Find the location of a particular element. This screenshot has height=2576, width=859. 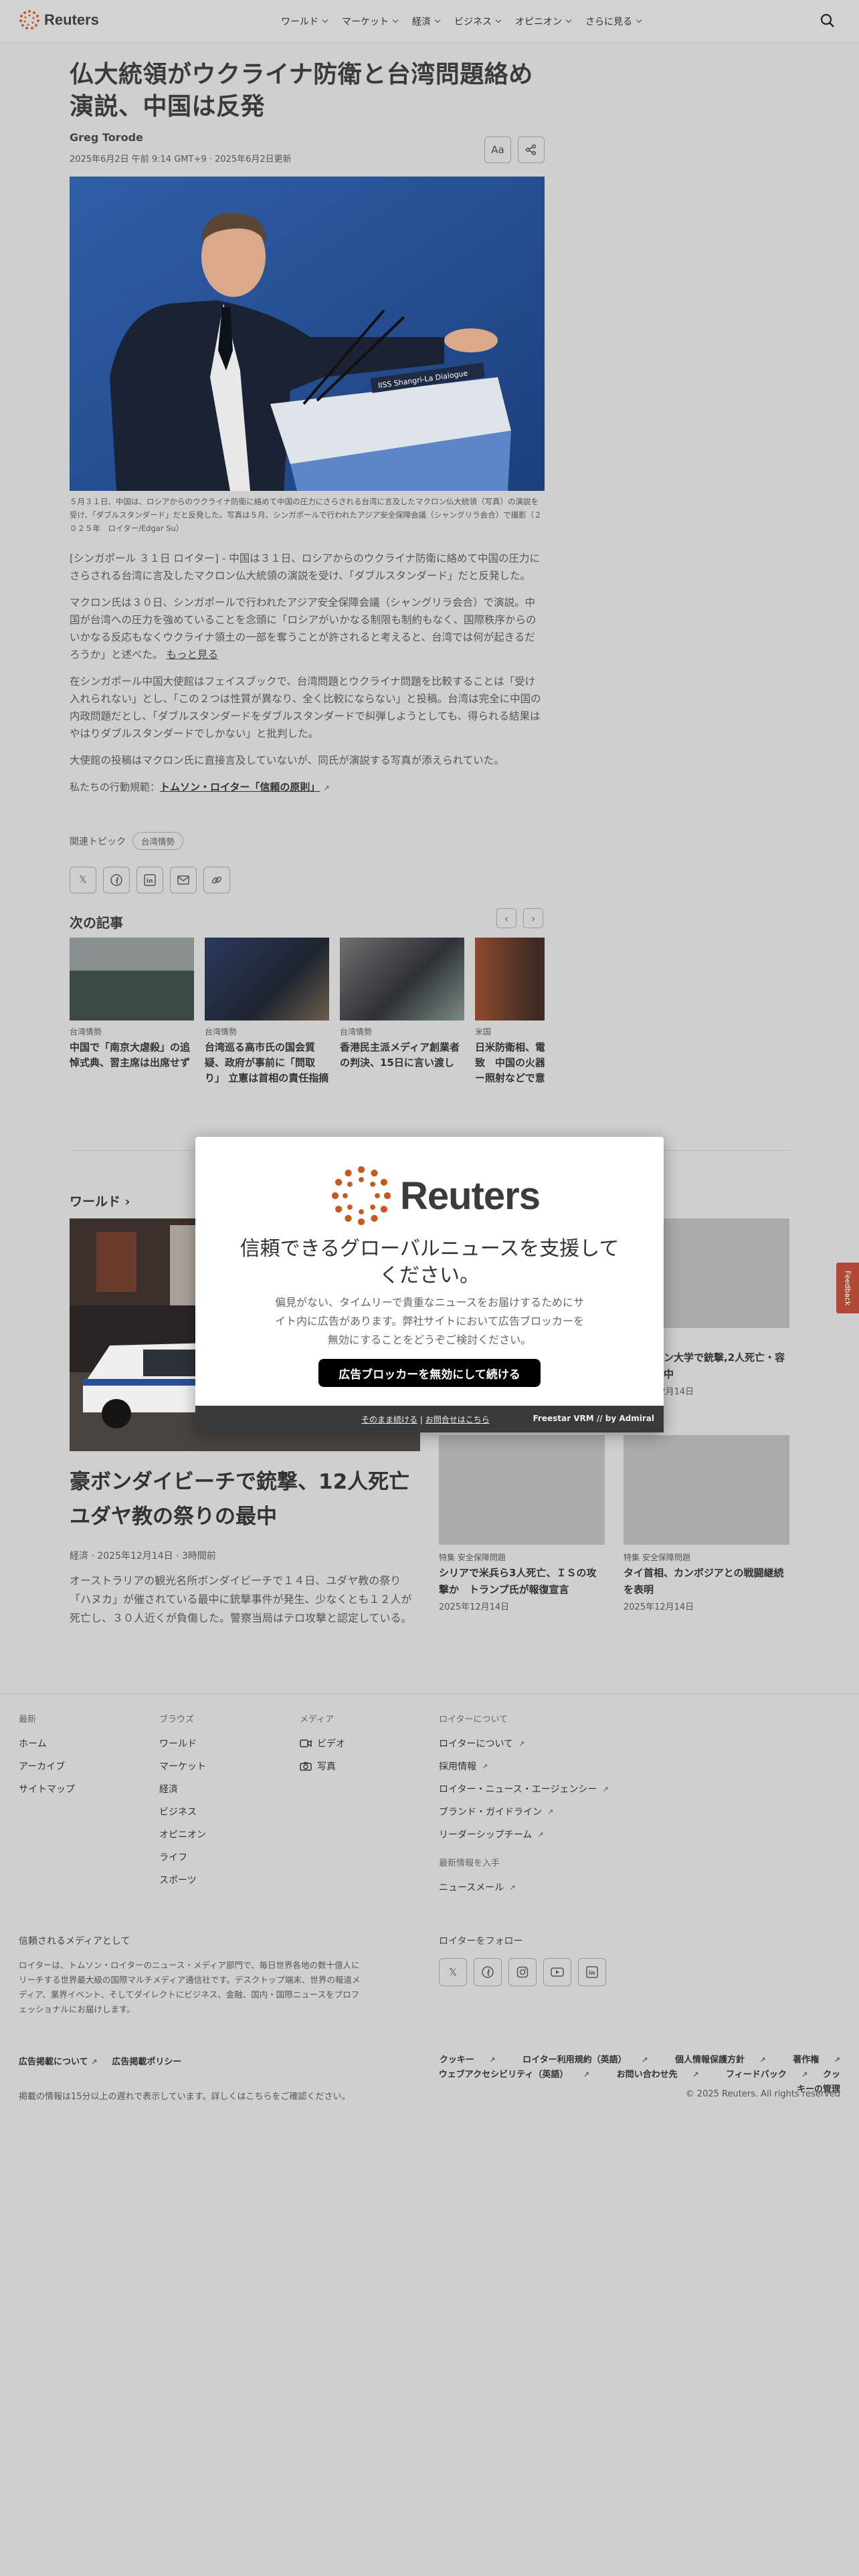

follow-heading: ロイターをフォロー is located at coordinates (481, 1941).